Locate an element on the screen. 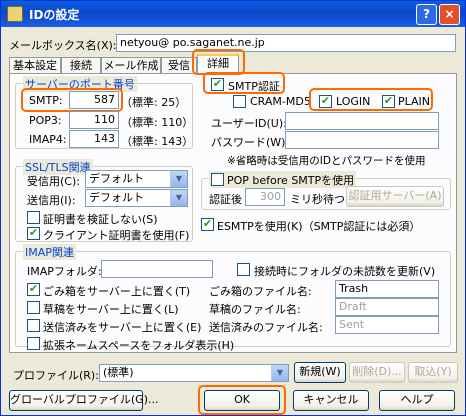  profile-value: (標準) is located at coordinates (118, 372).